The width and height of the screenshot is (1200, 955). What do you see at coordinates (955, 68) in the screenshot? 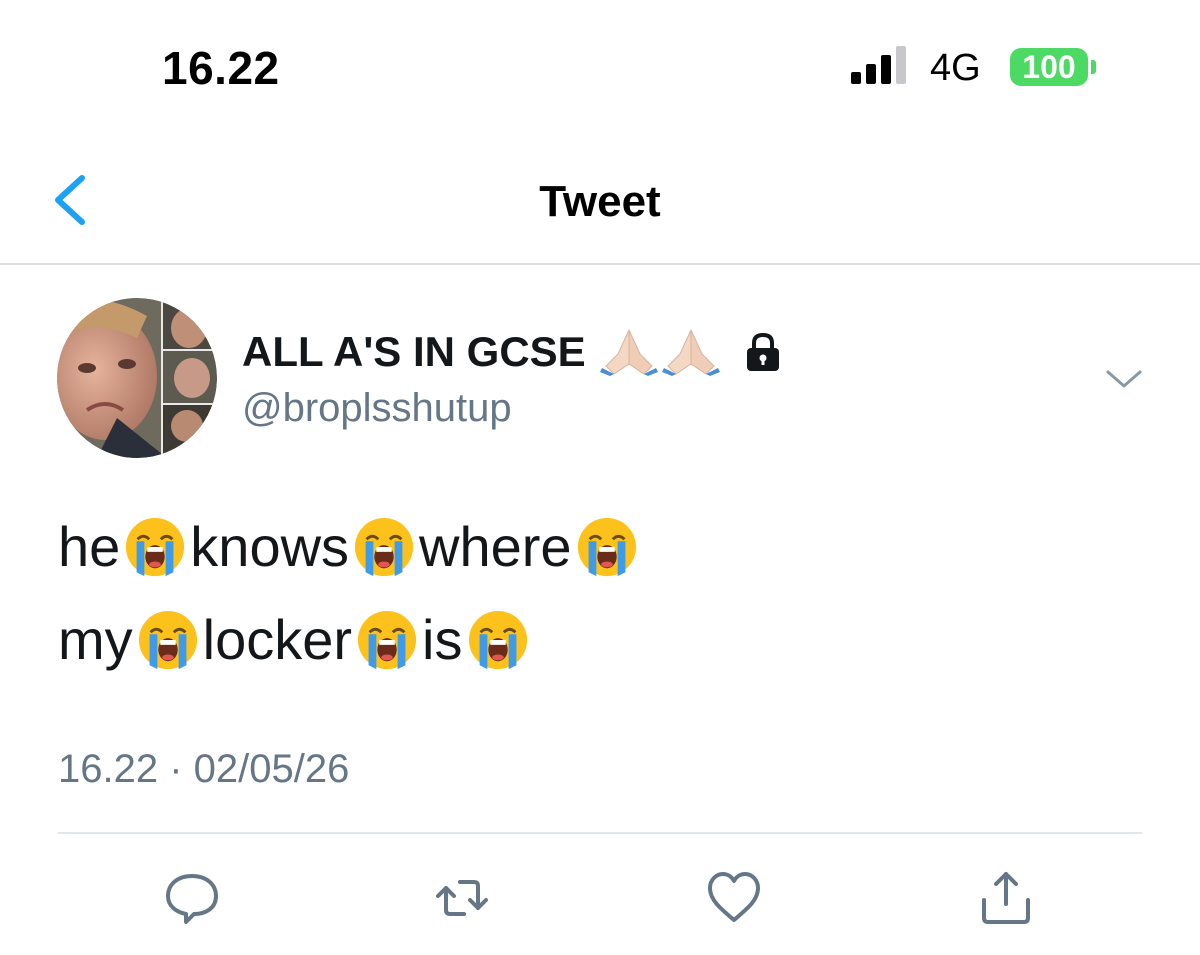
I see `network-type: 4G` at bounding box center [955, 68].